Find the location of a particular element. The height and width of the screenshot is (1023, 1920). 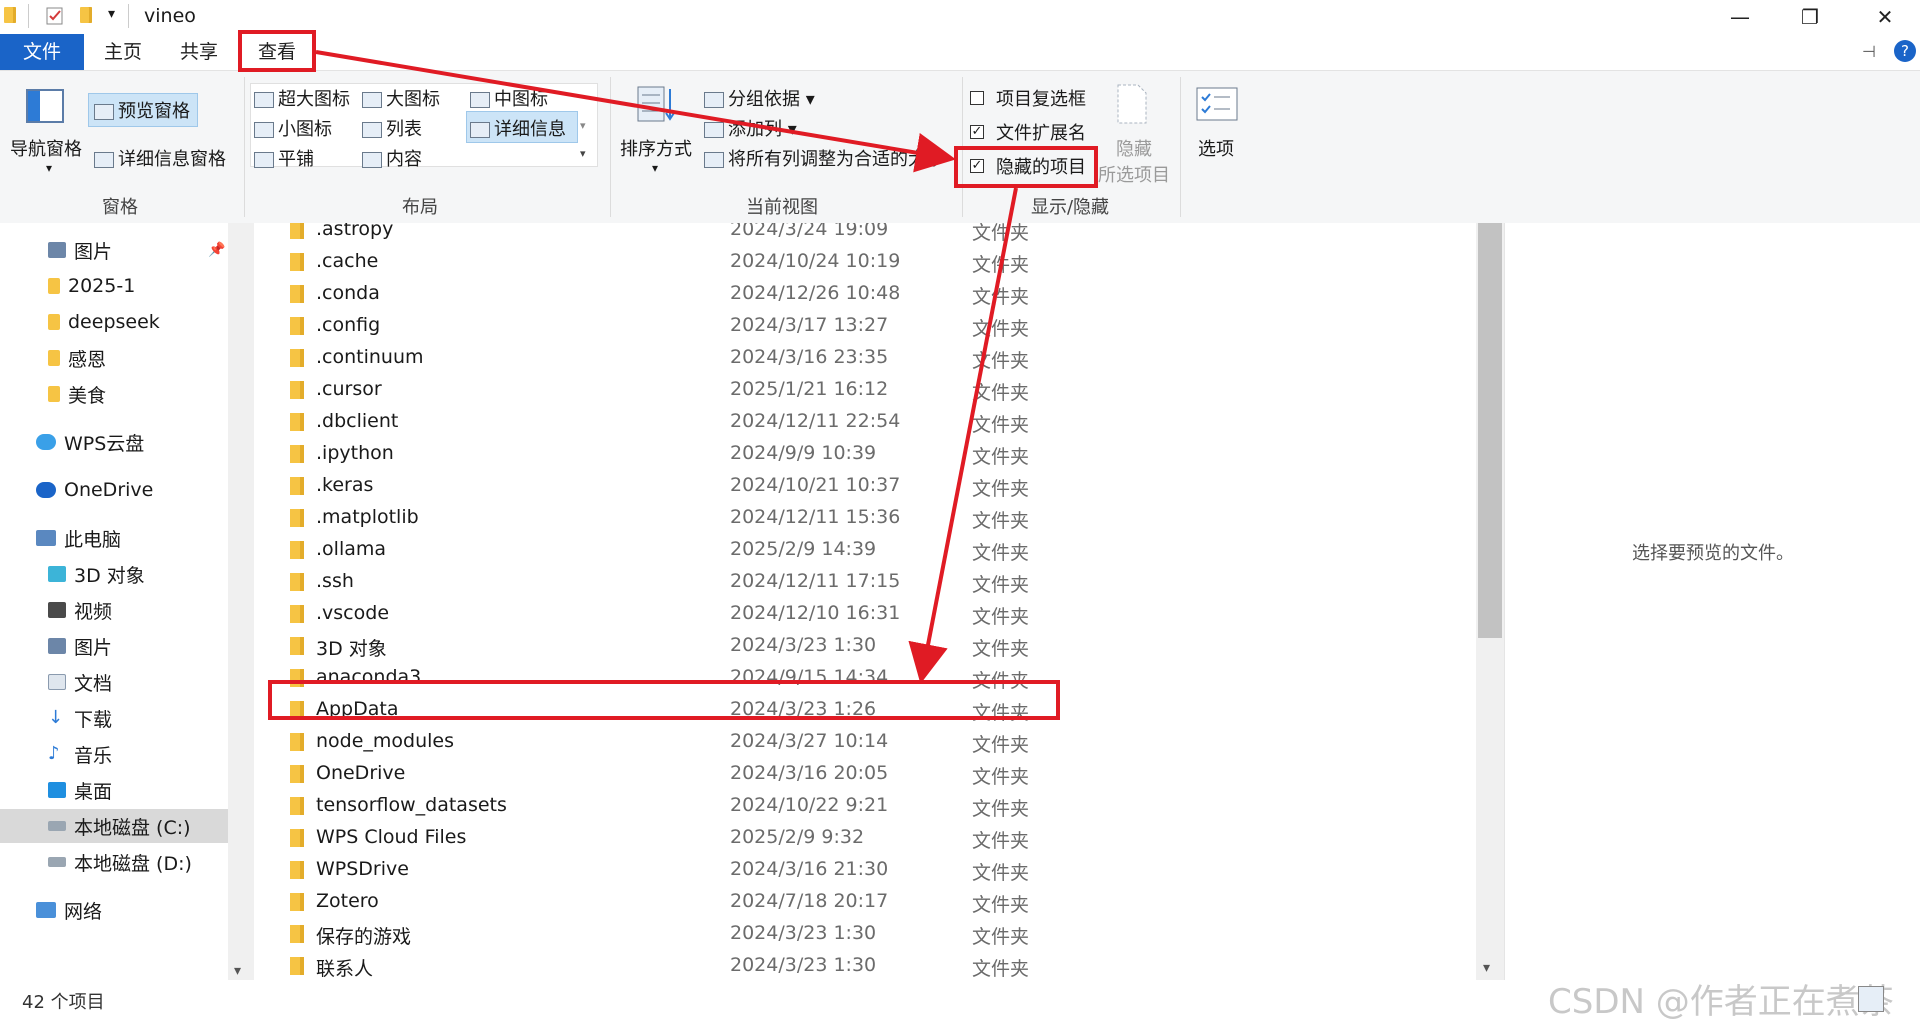

nav-item-label: 视频 is located at coordinates (93, 611).